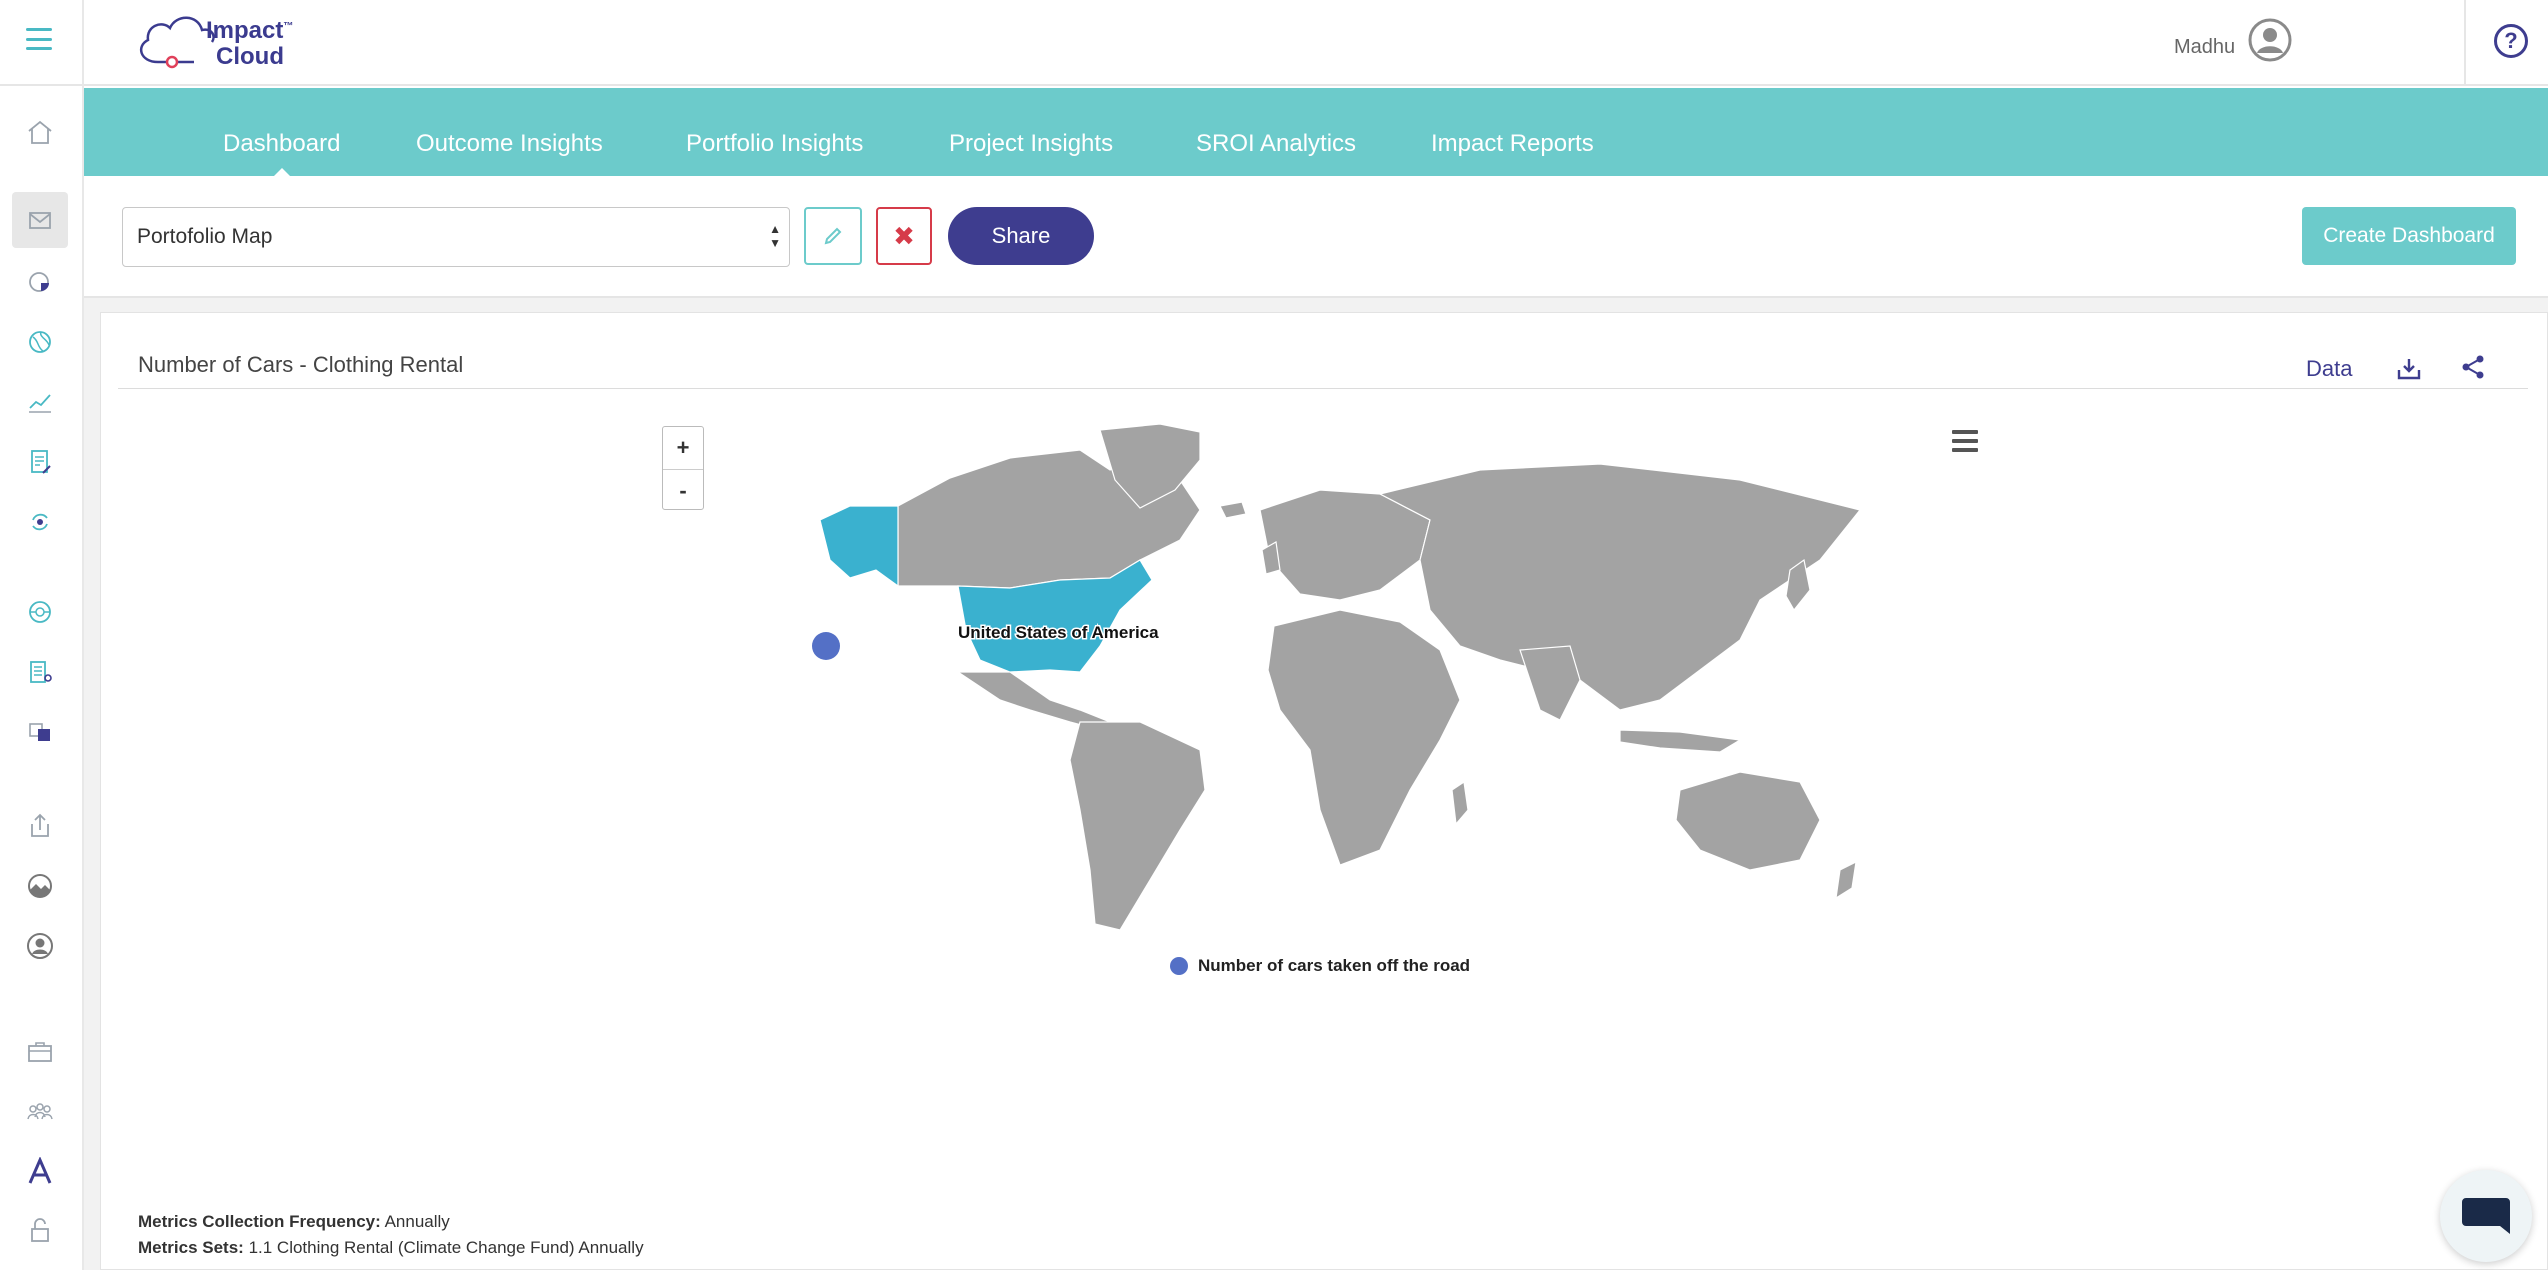  Describe the element at coordinates (1021, 236) in the screenshot. I see `share-button: Share` at that location.